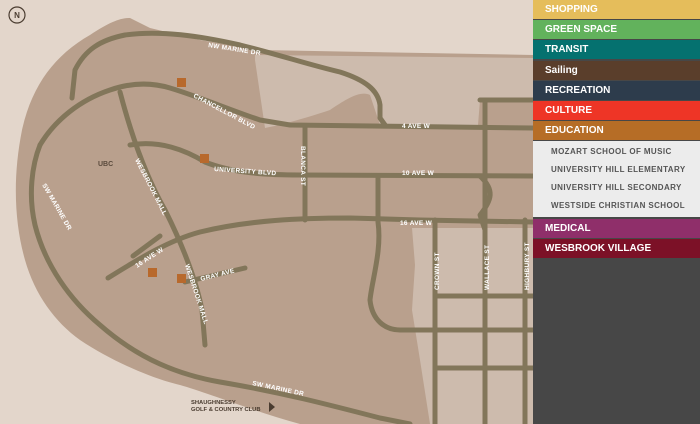  Describe the element at coordinates (418, 173) in the screenshot. I see `road-label-10-ave-w: 10 AVE W` at that location.